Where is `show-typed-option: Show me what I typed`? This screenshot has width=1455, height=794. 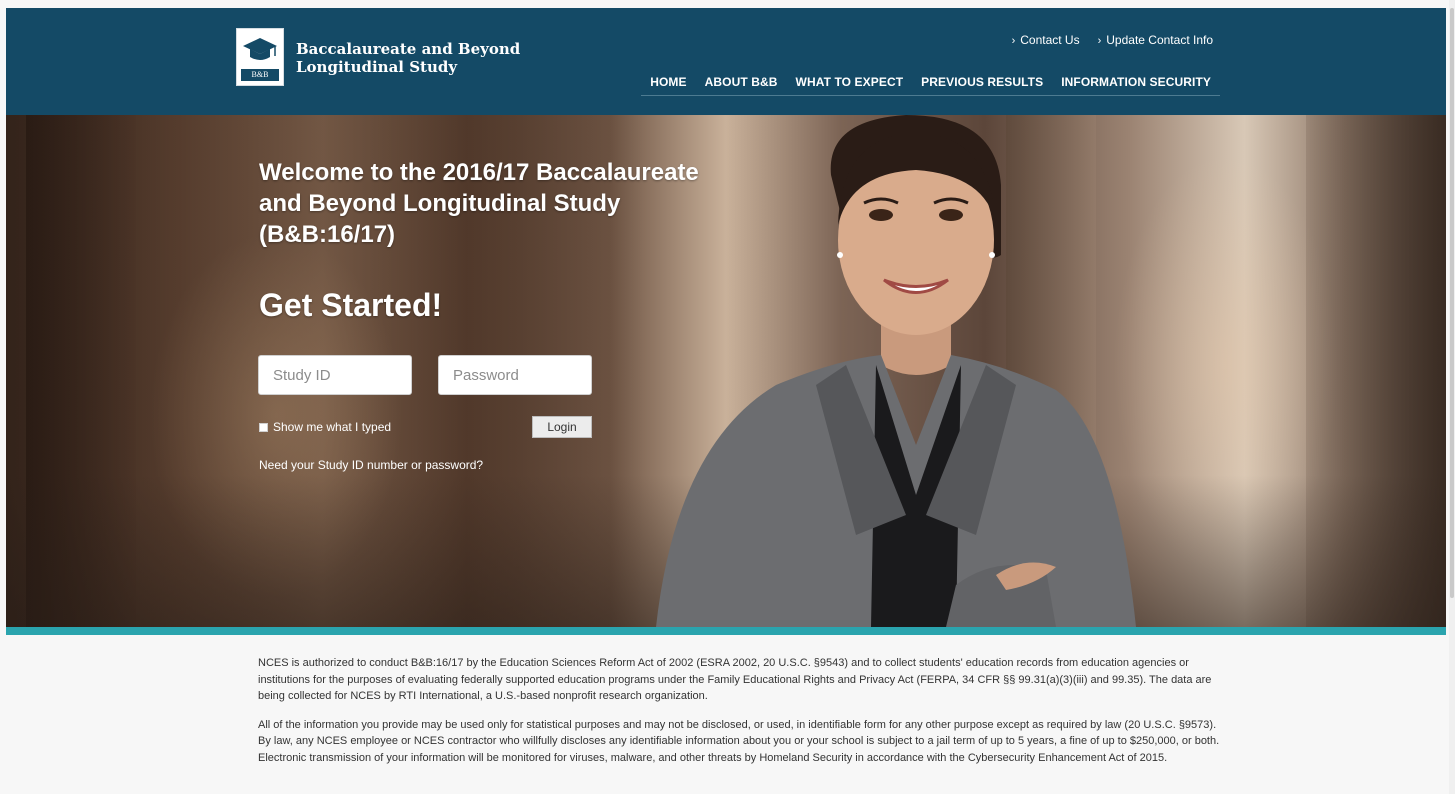
show-typed-option: Show me what I typed is located at coordinates (325, 427).